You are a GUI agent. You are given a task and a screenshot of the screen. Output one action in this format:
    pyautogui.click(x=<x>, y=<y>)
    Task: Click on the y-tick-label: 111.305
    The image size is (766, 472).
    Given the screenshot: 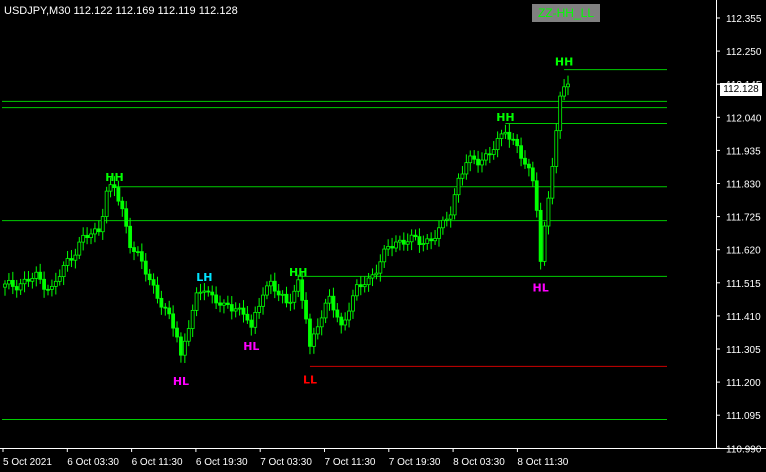 What is the action you would take?
    pyautogui.click(x=743, y=350)
    